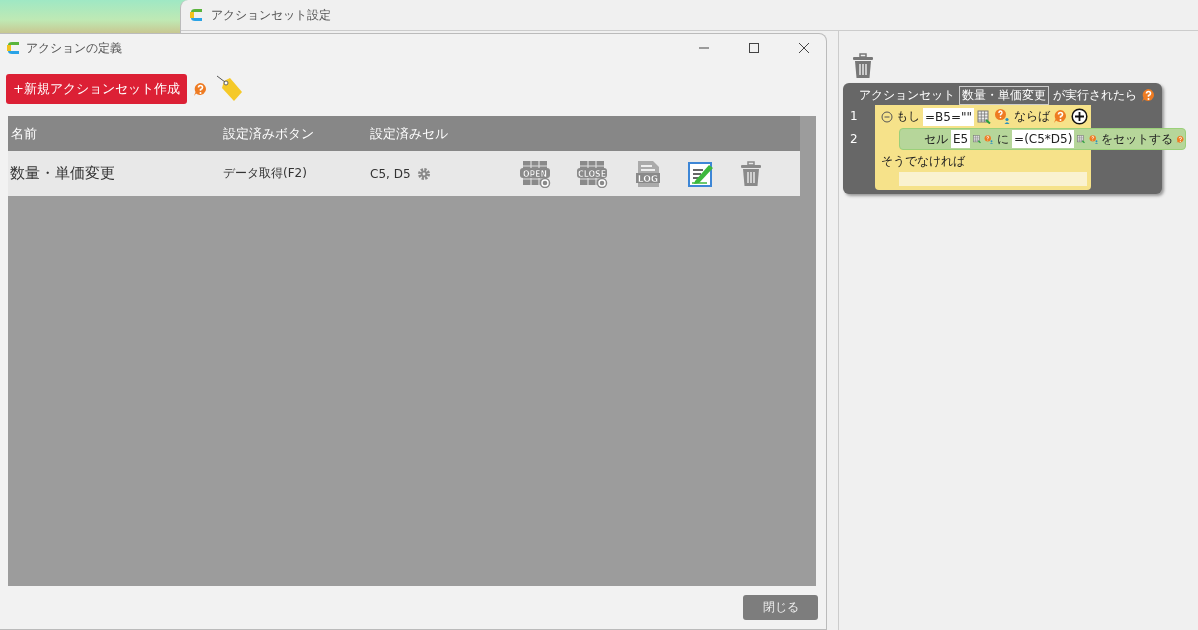  Describe the element at coordinates (854, 116) in the screenshot. I see `line-number: 1` at that location.